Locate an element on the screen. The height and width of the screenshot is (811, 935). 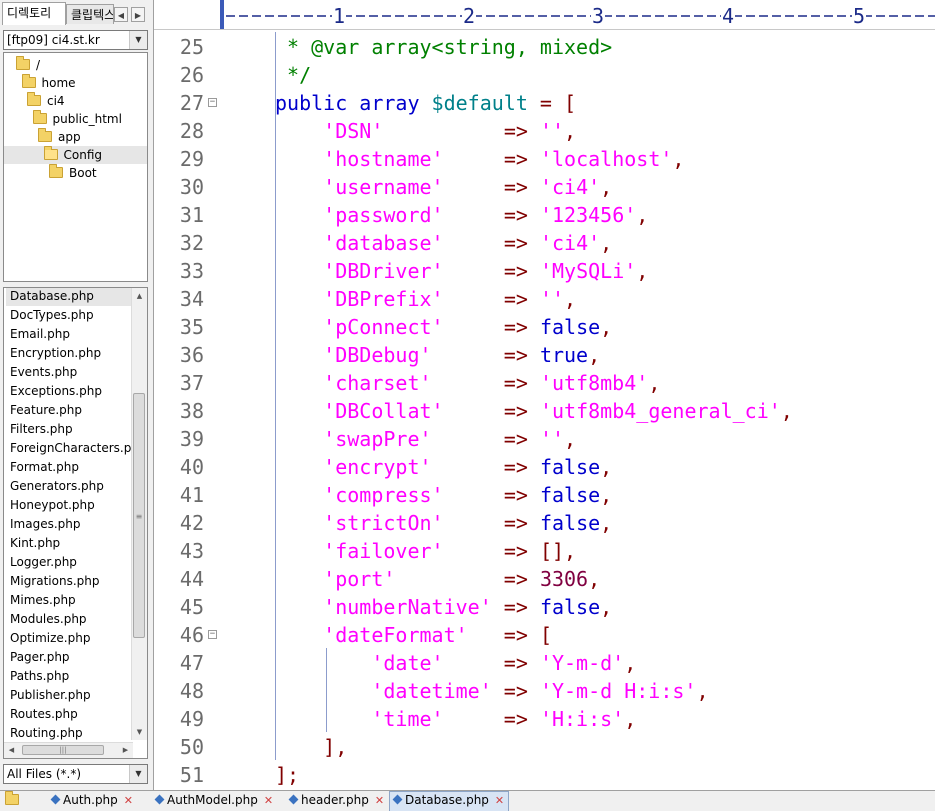
scrollbar-thumb: ≡ is located at coordinates (139, 515).